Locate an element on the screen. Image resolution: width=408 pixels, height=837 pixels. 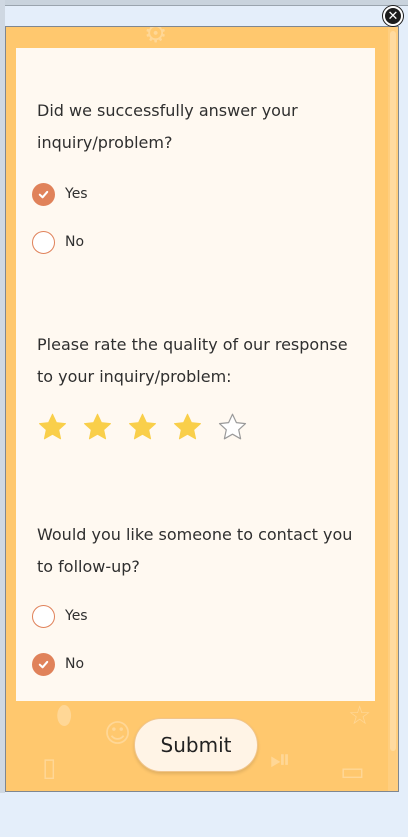
q3-option-no: No is located at coordinates (58, 664).